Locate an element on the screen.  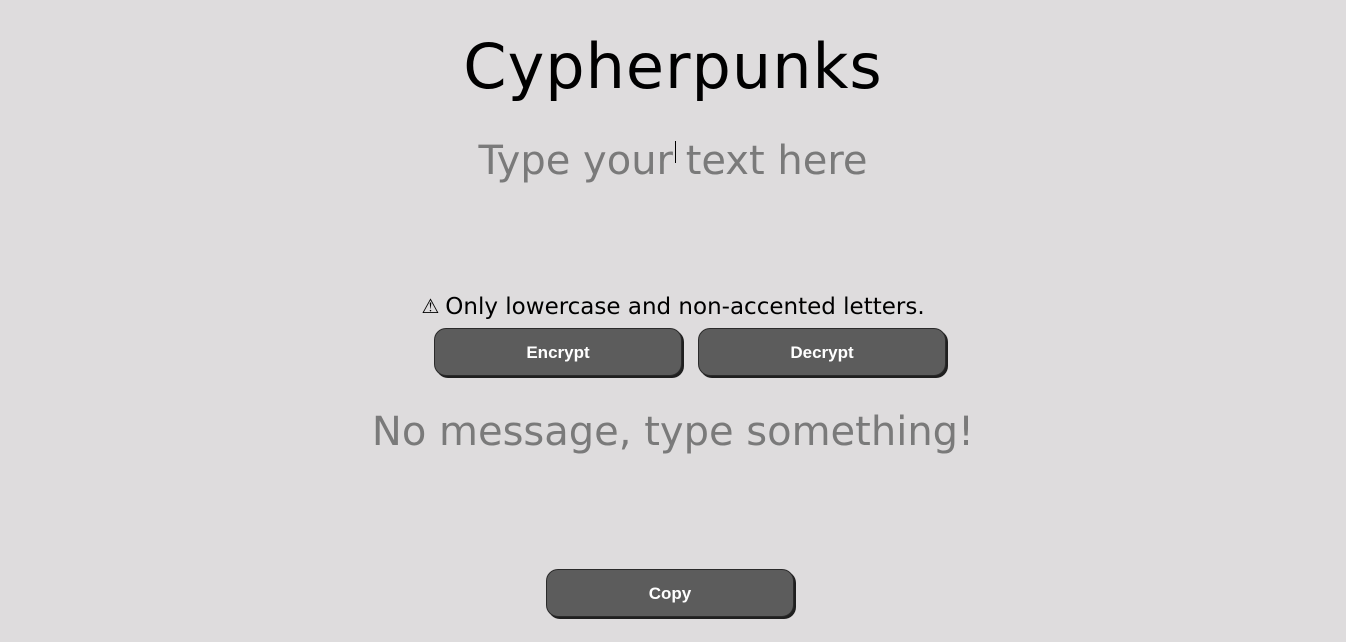
output-message: No message, type something! is located at coordinates (673, 432).